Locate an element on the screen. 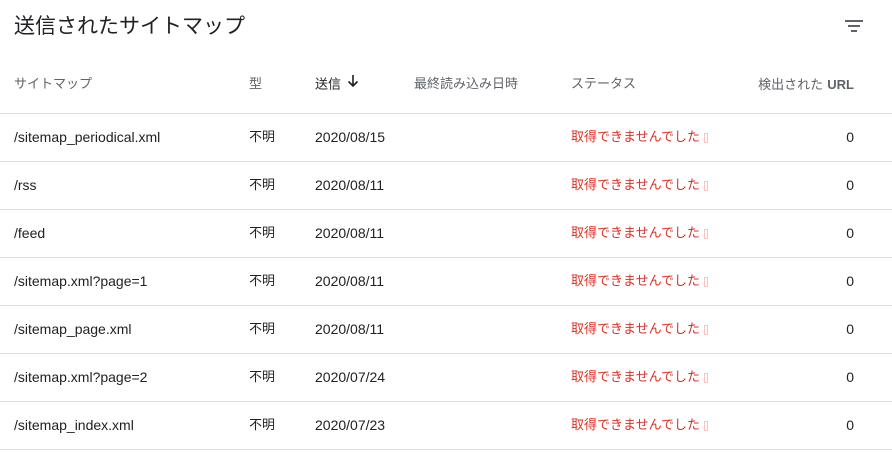 The height and width of the screenshot is (452, 892). sitemap-path: /feed is located at coordinates (30, 233).